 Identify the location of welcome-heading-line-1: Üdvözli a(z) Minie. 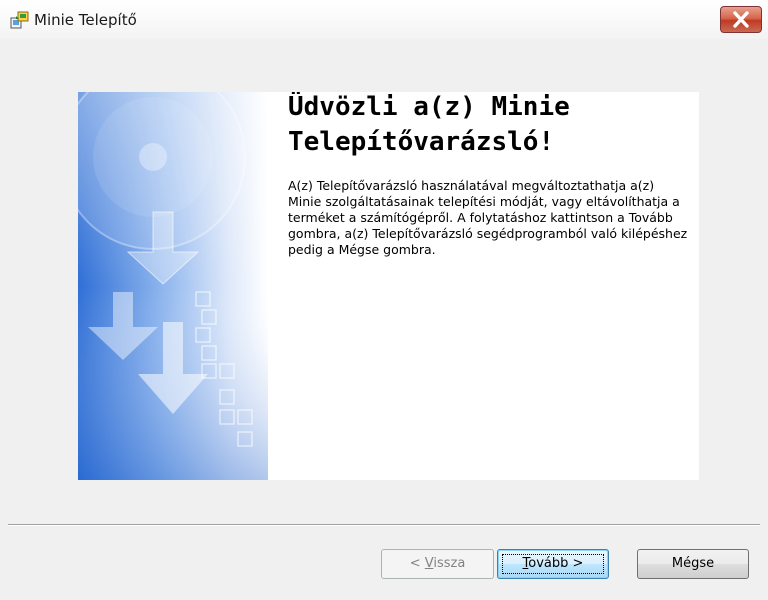
(429, 107).